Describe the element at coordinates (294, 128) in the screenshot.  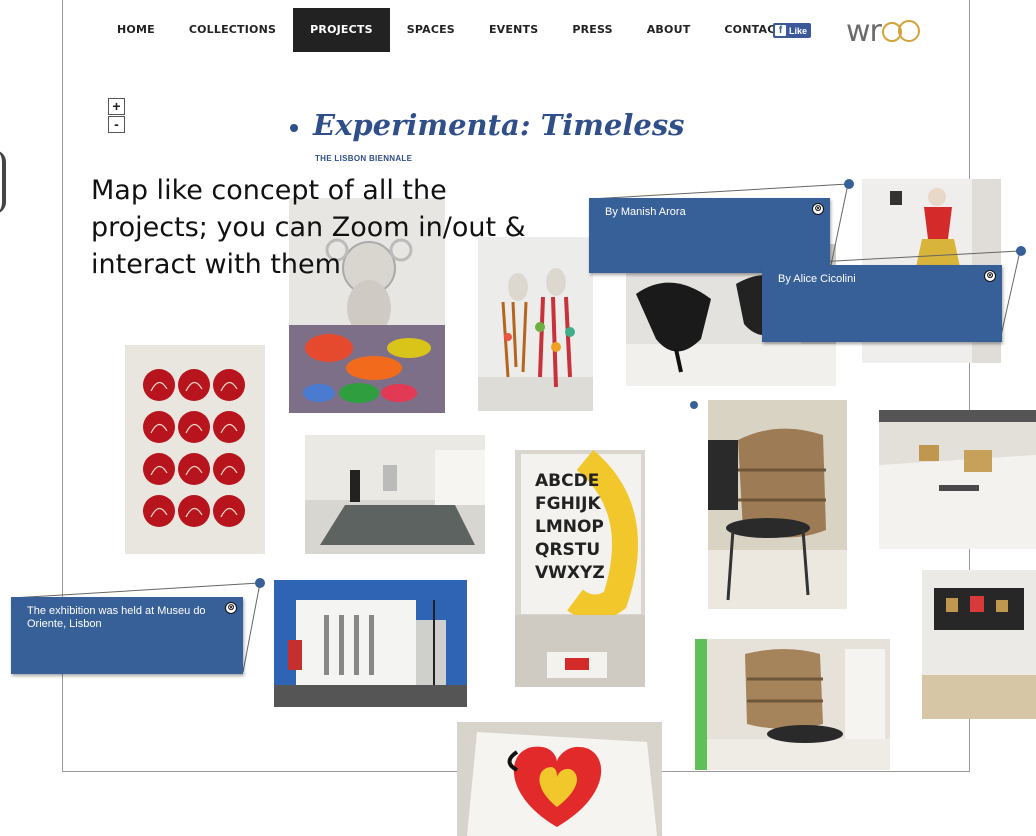
I see `title-bullet` at that location.